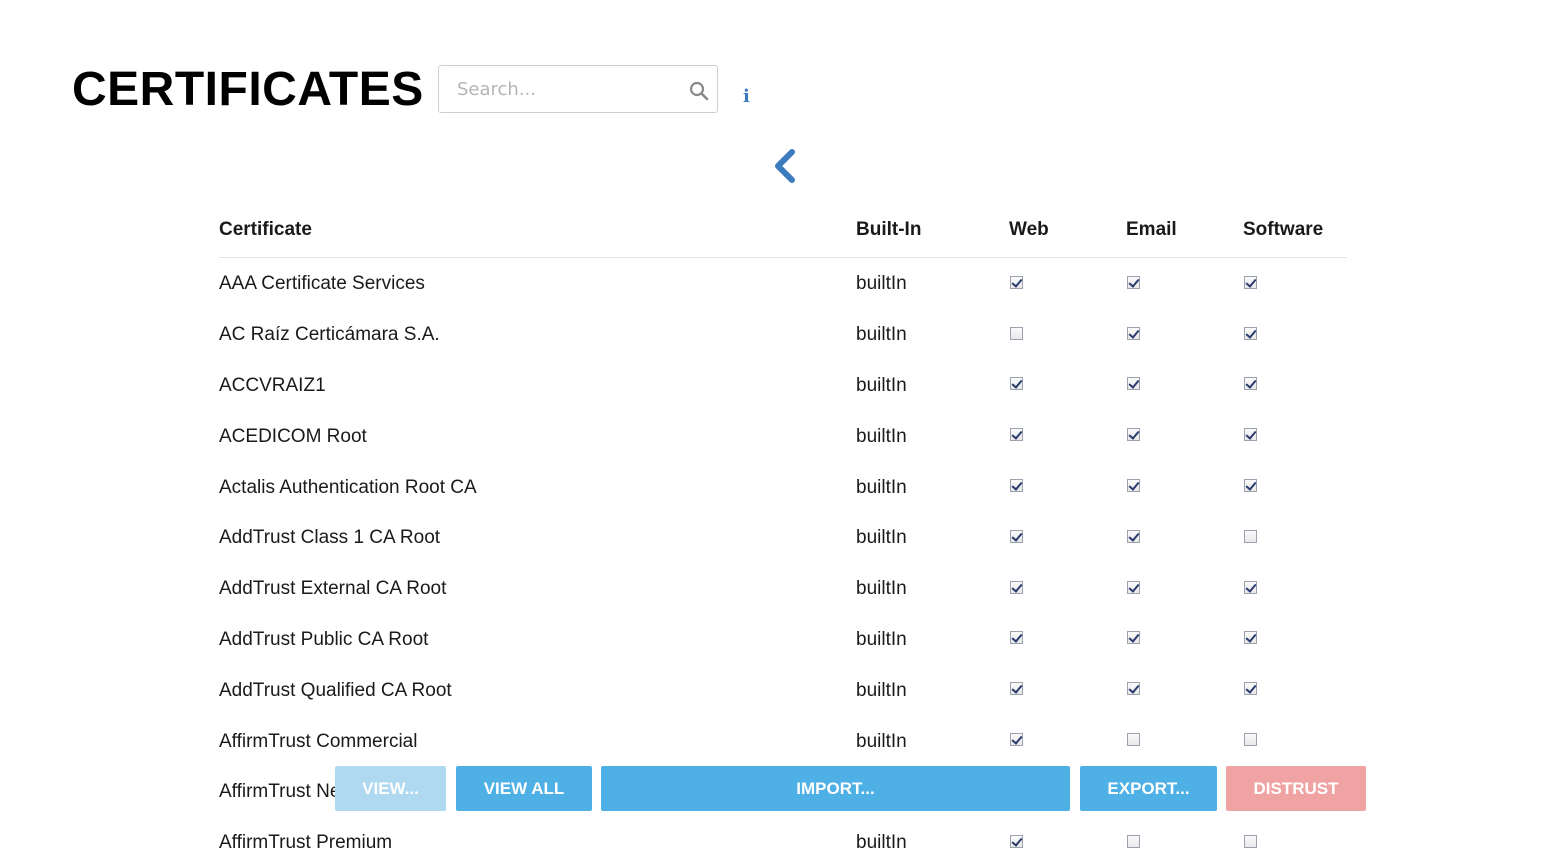 This screenshot has width=1561, height=868. What do you see at coordinates (329, 335) in the screenshot?
I see `certificate-name: AC Raíz Certicámara S.A.` at bounding box center [329, 335].